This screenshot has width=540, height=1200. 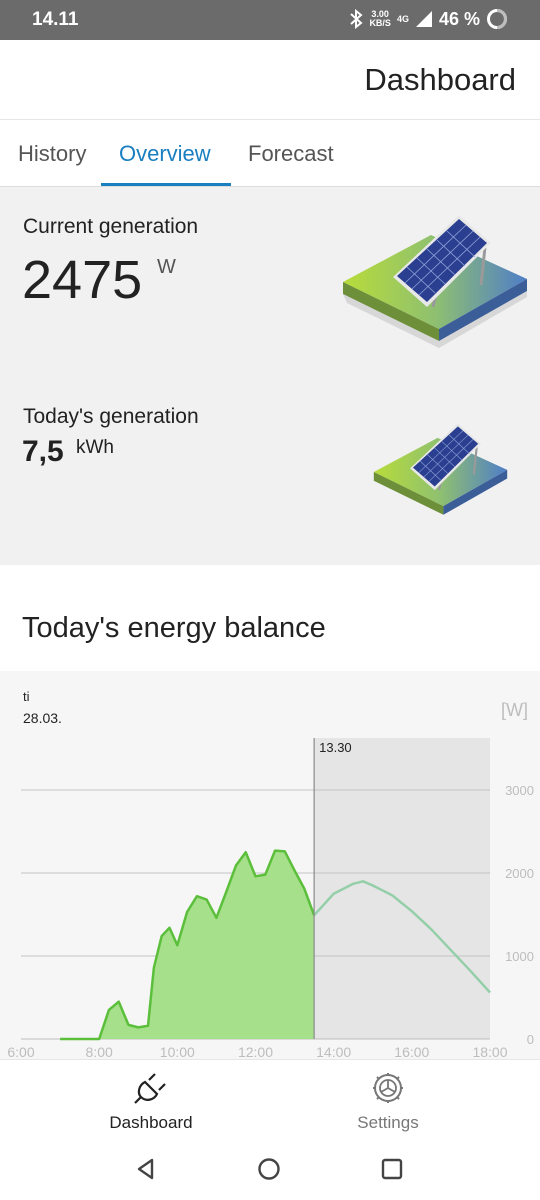 I want to click on future-shade, so click(x=402, y=888).